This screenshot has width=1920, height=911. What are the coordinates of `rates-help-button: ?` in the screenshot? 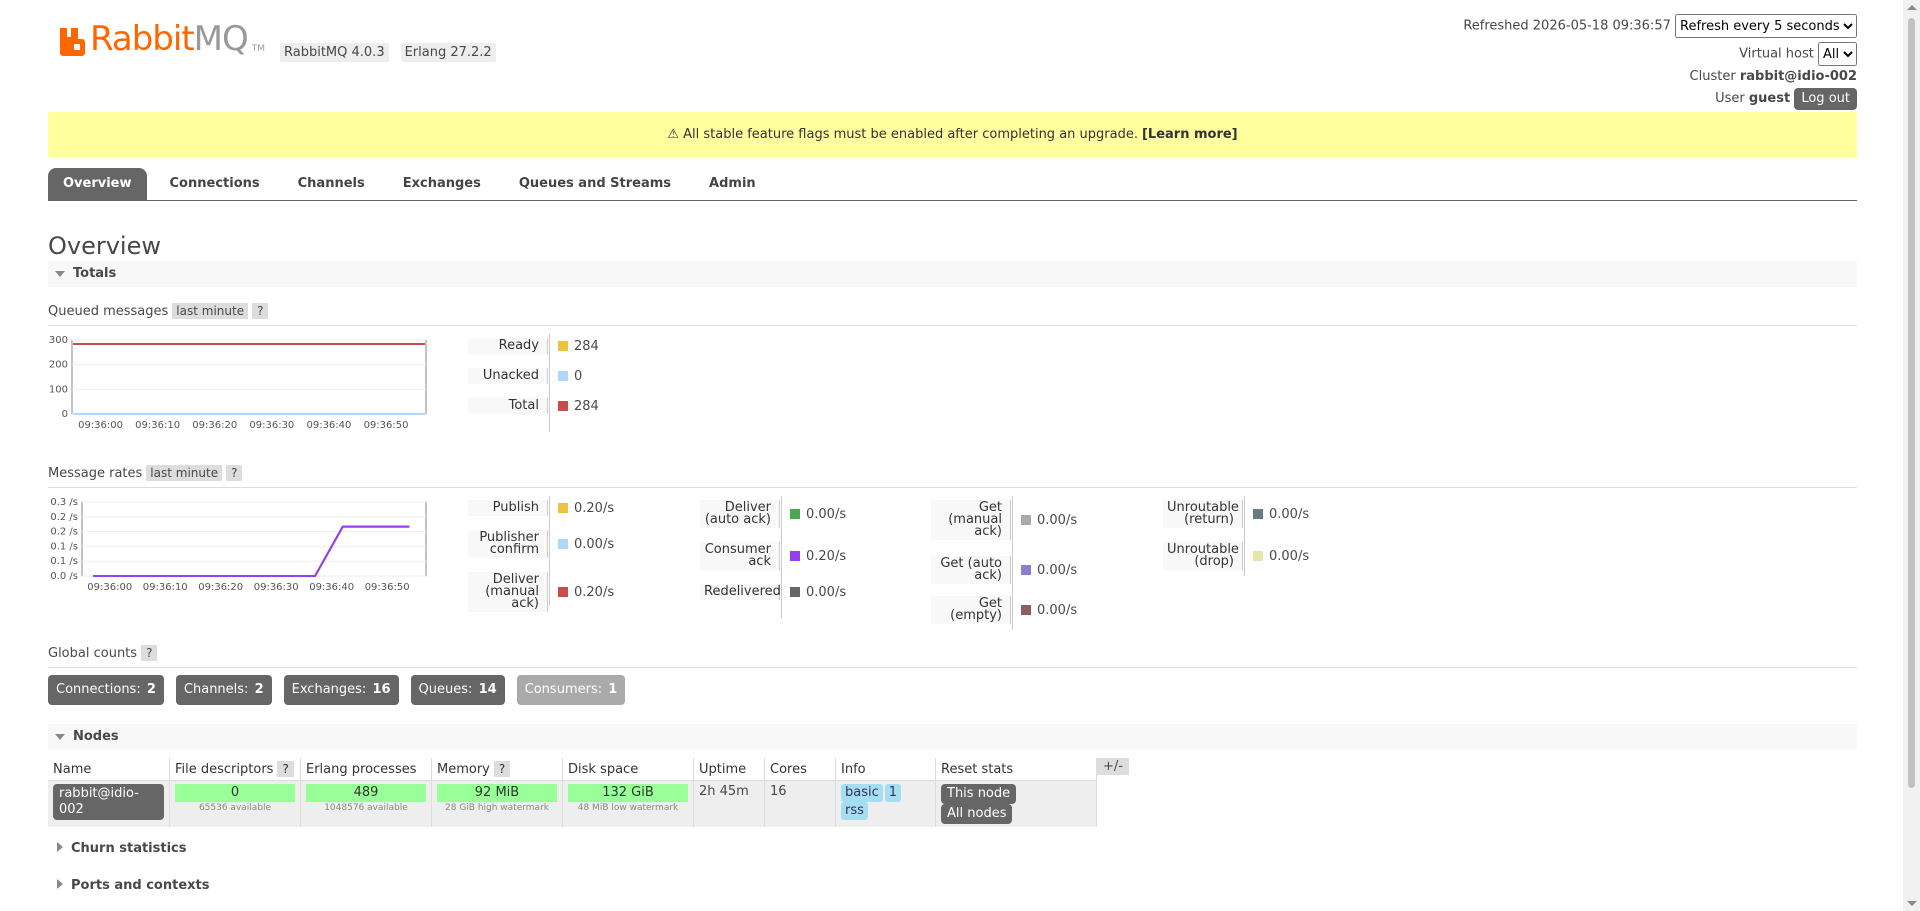 It's located at (234, 473).